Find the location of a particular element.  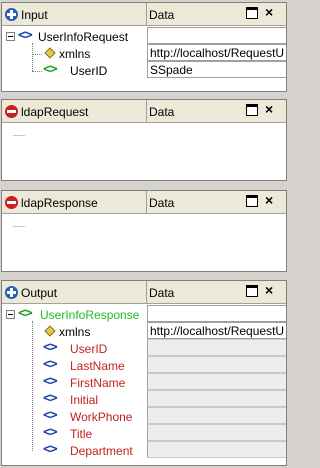

tree-node: <> WorkPhone is located at coordinates (74, 416).